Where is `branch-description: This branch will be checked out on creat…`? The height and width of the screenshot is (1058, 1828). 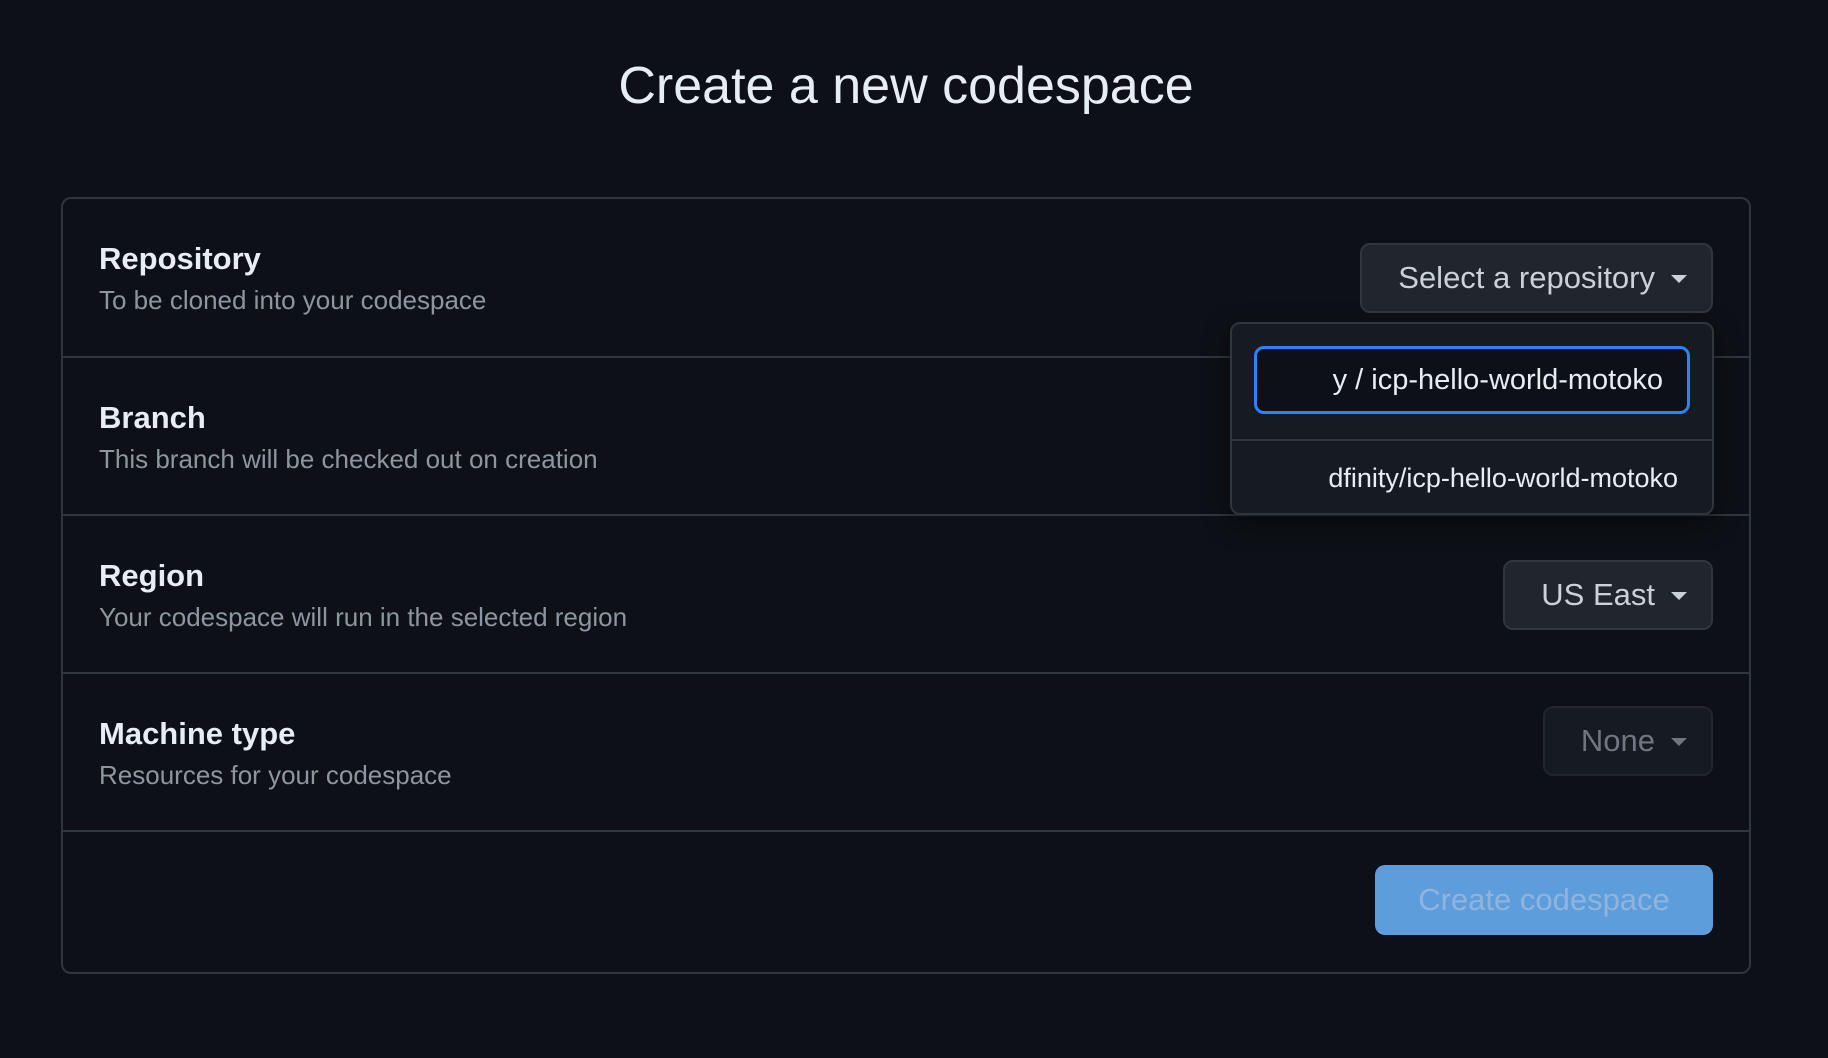 branch-description: This branch will be checked out on creat… is located at coordinates (348, 459).